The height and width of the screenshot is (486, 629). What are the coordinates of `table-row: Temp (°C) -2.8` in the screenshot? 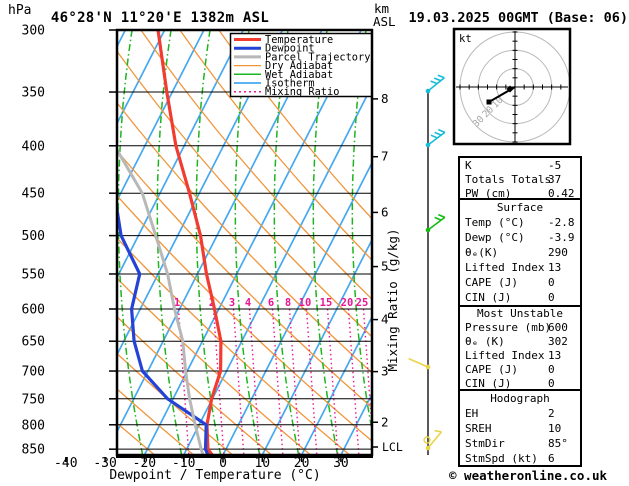 It's located at (520, 222).